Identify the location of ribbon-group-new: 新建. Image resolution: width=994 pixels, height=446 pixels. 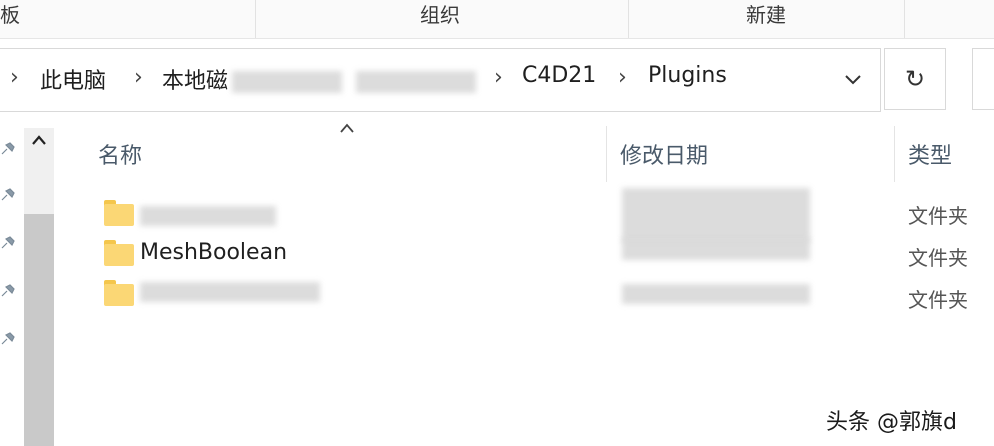
(766, 19).